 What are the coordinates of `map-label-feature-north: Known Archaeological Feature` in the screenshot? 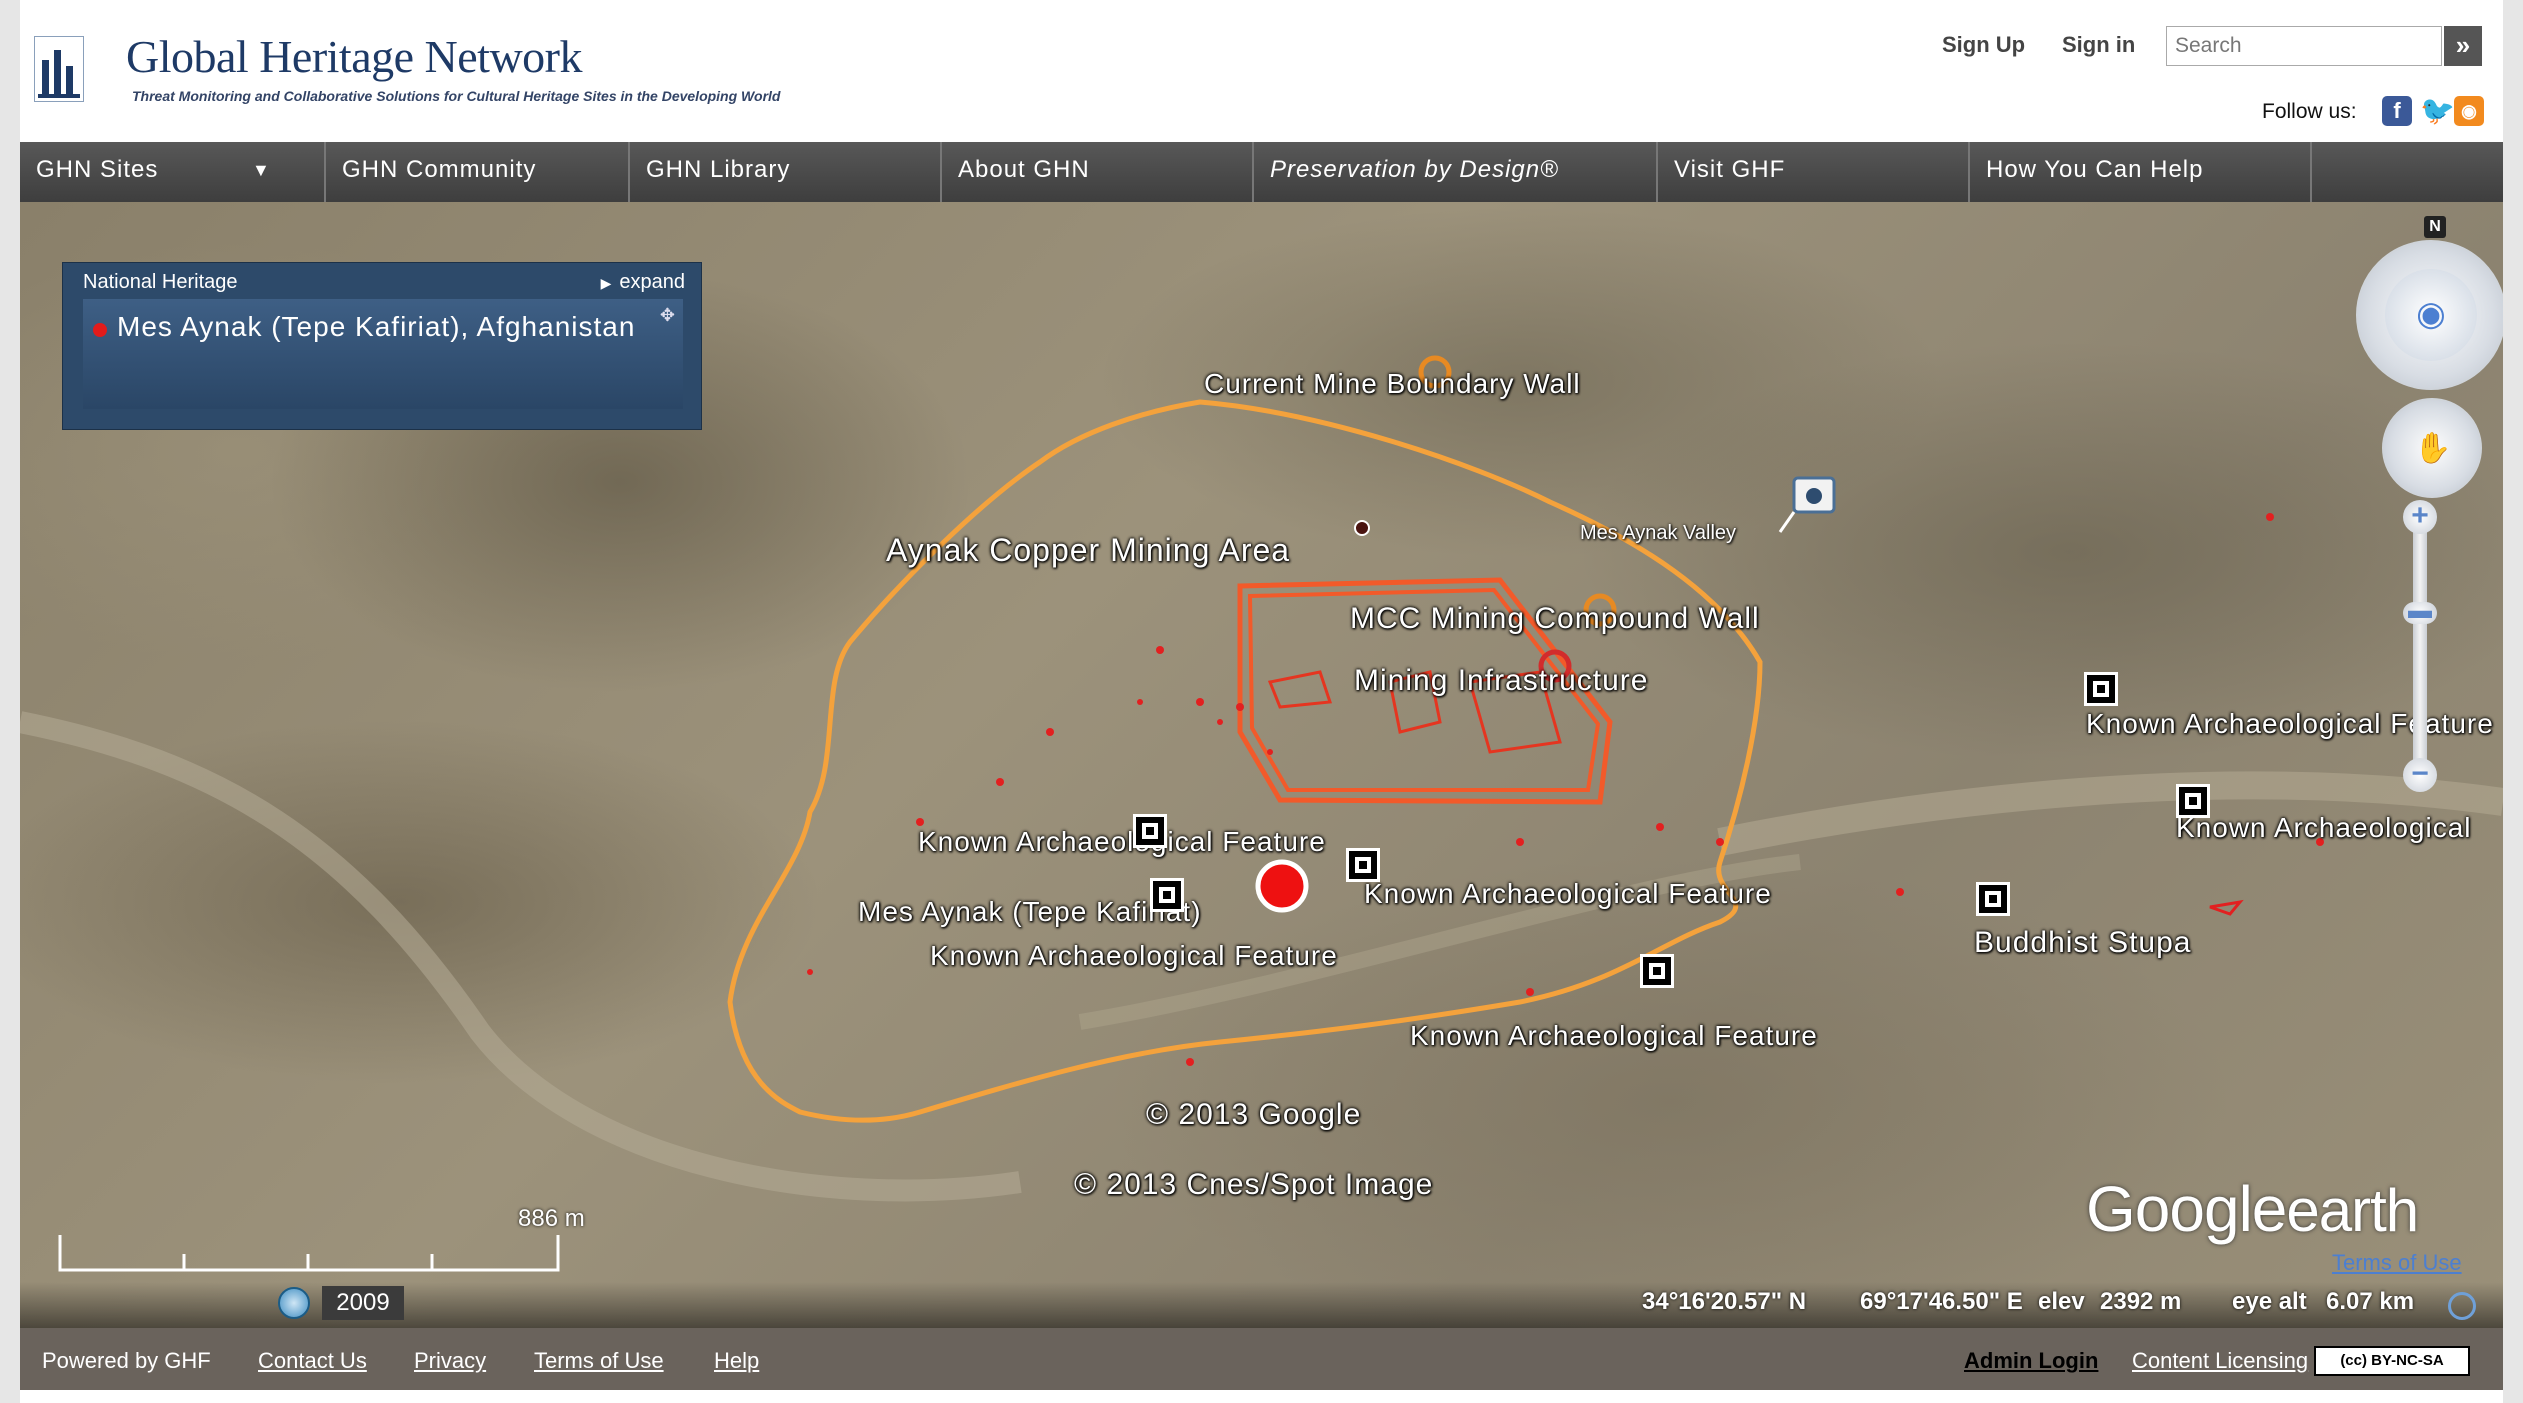 It's located at (1122, 842).